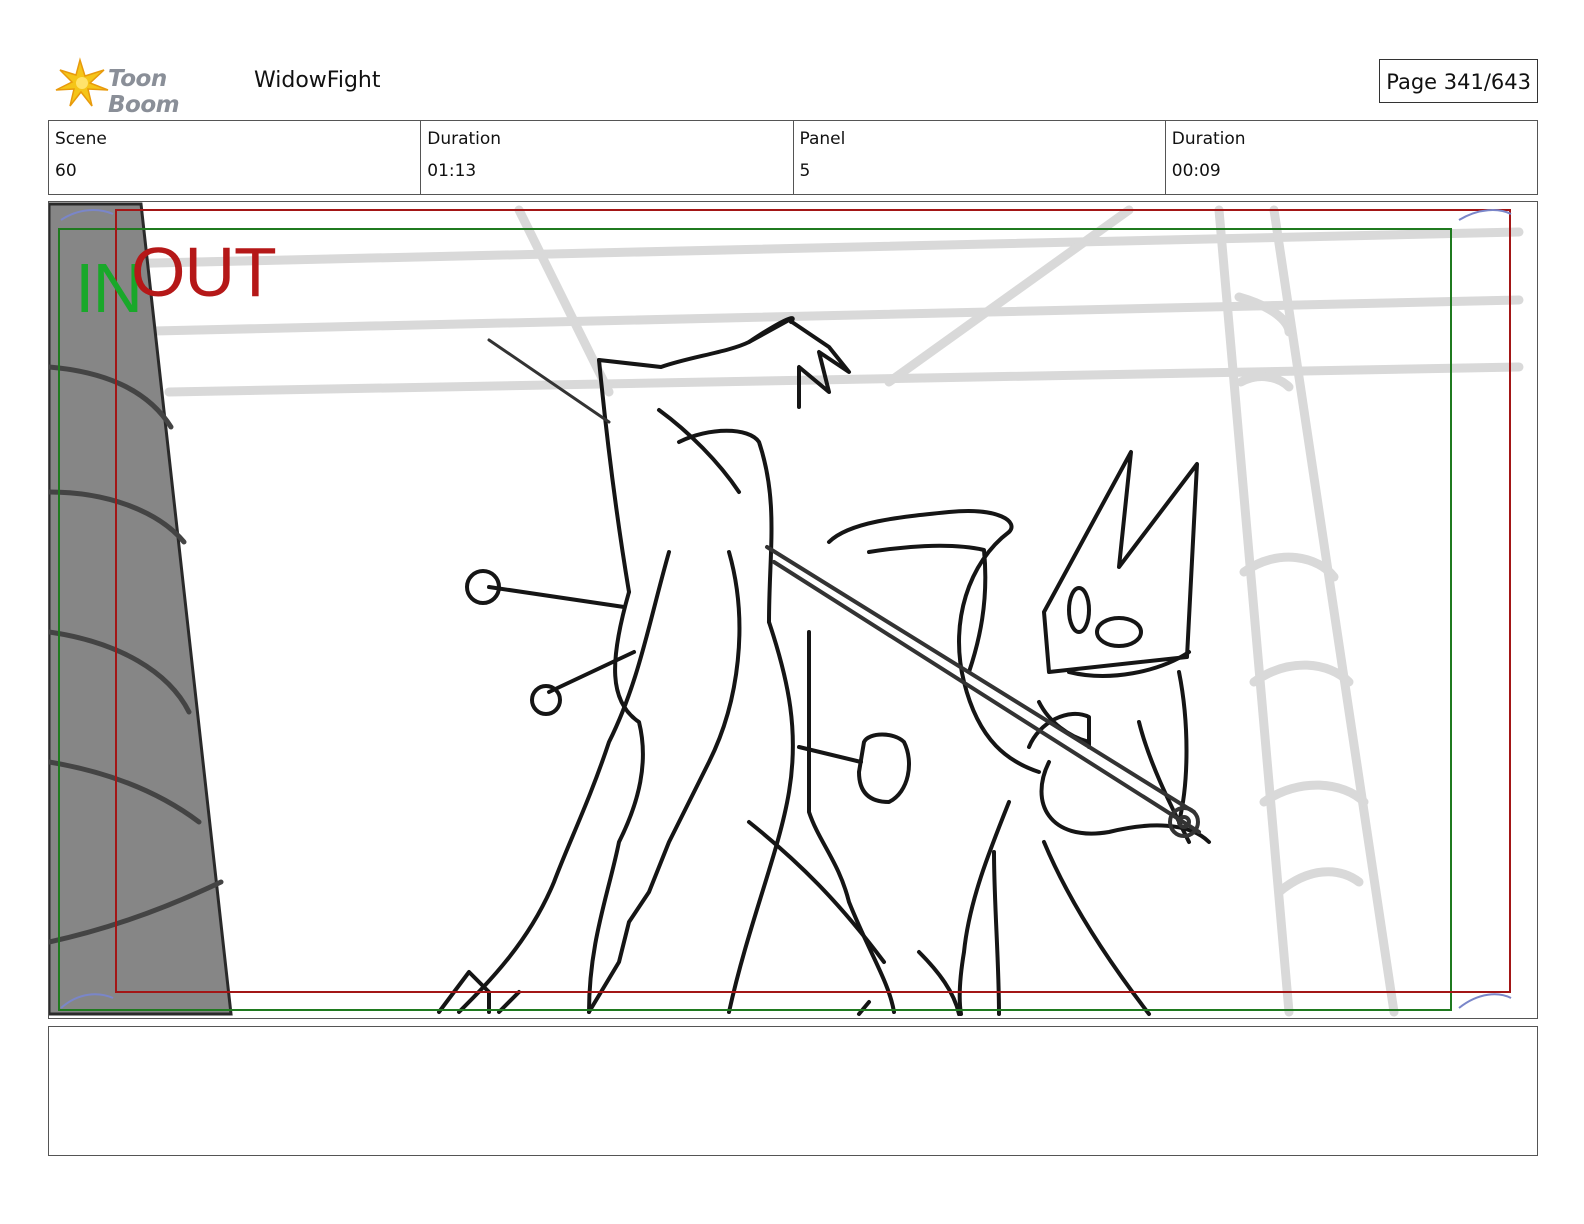 This screenshot has height=1224, width=1584. What do you see at coordinates (452, 171) in the screenshot?
I see `scene-duration-value: 01:13` at bounding box center [452, 171].